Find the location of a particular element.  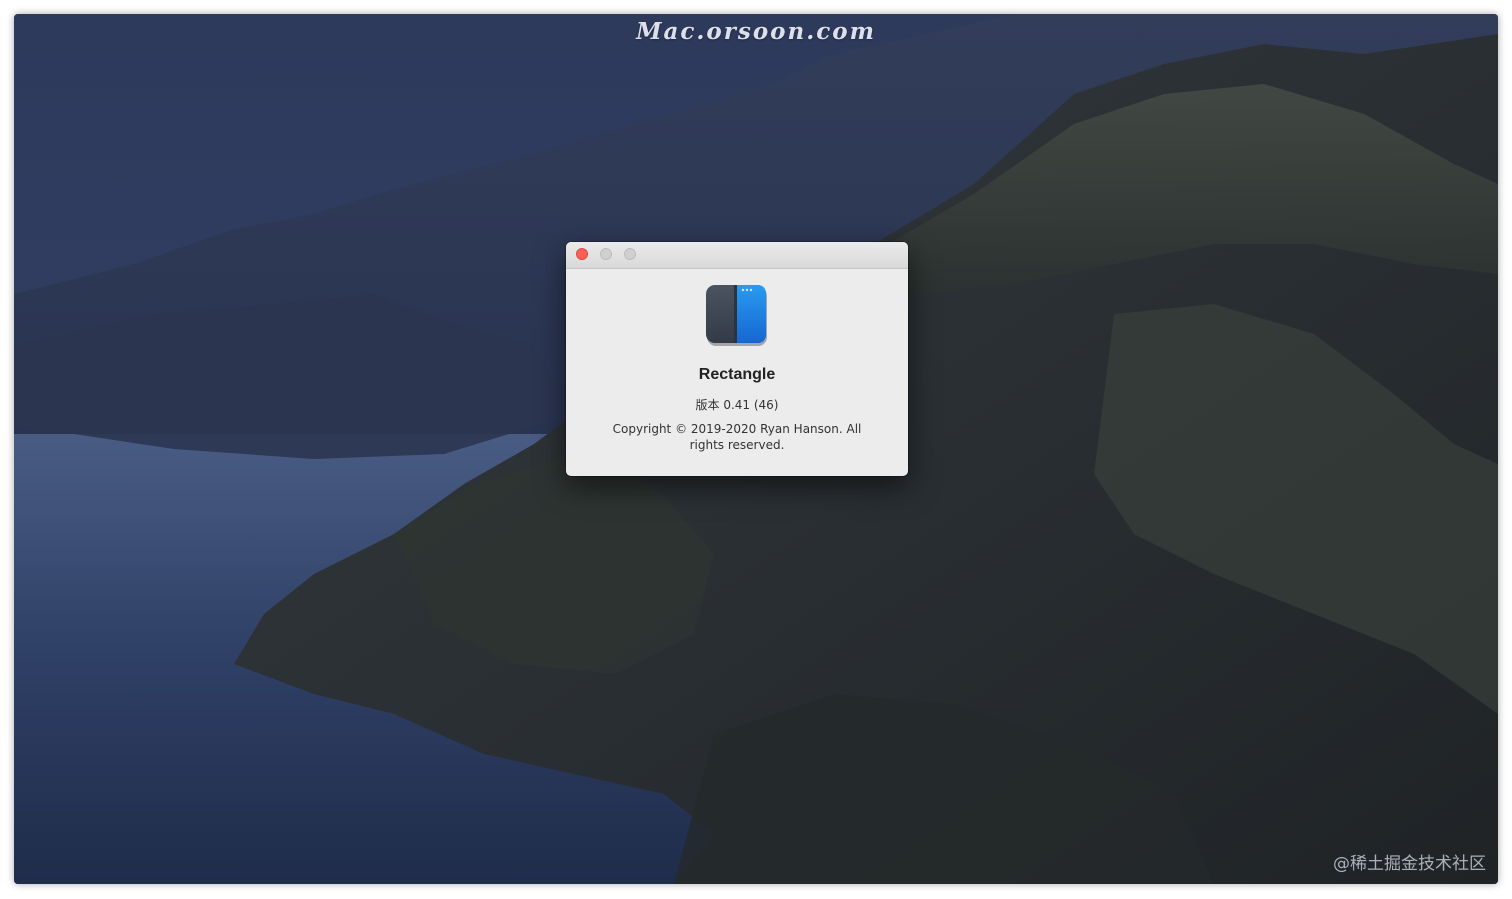

app-name: Rectangle is located at coordinates (737, 374).